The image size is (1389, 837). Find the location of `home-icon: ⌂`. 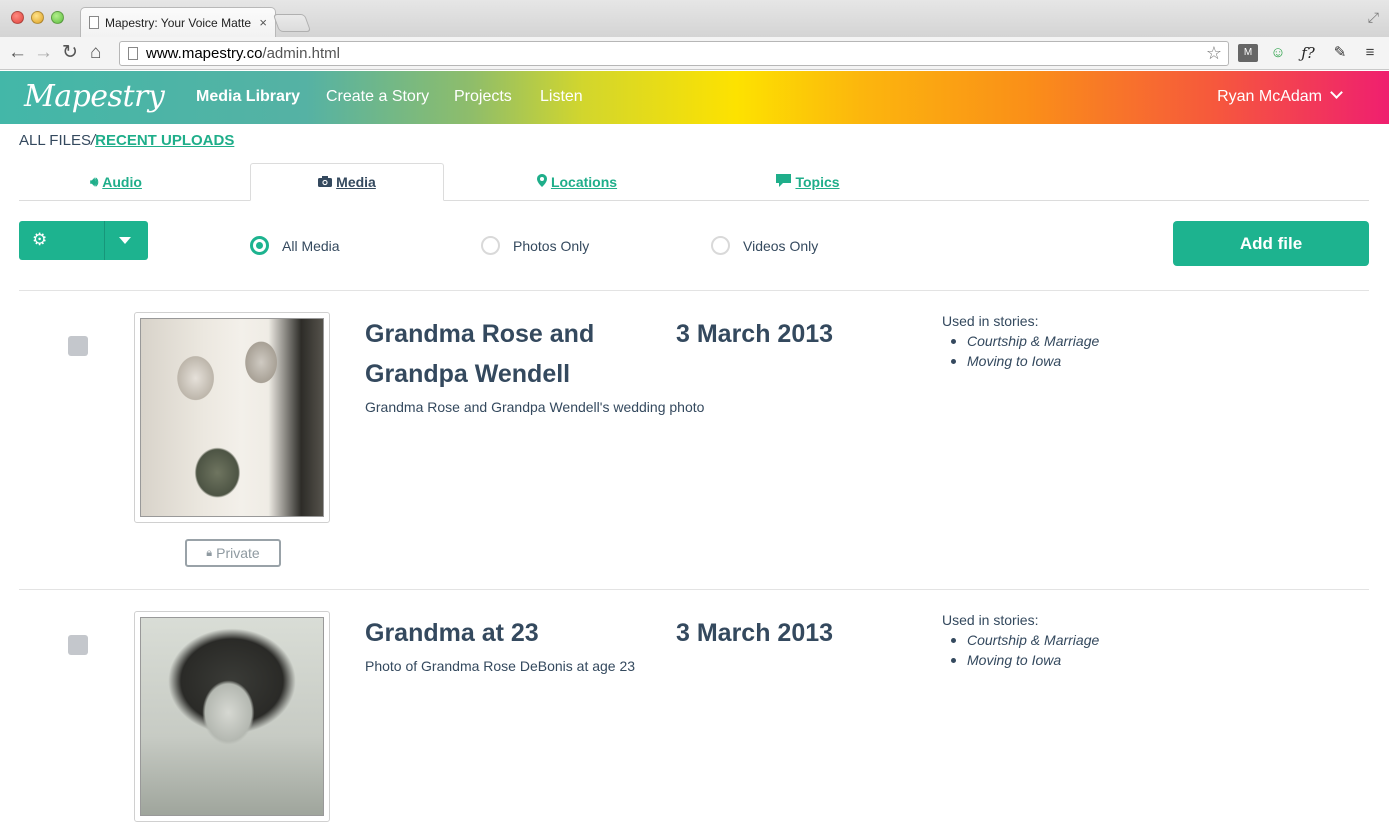

home-icon: ⌂ is located at coordinates (95, 53).